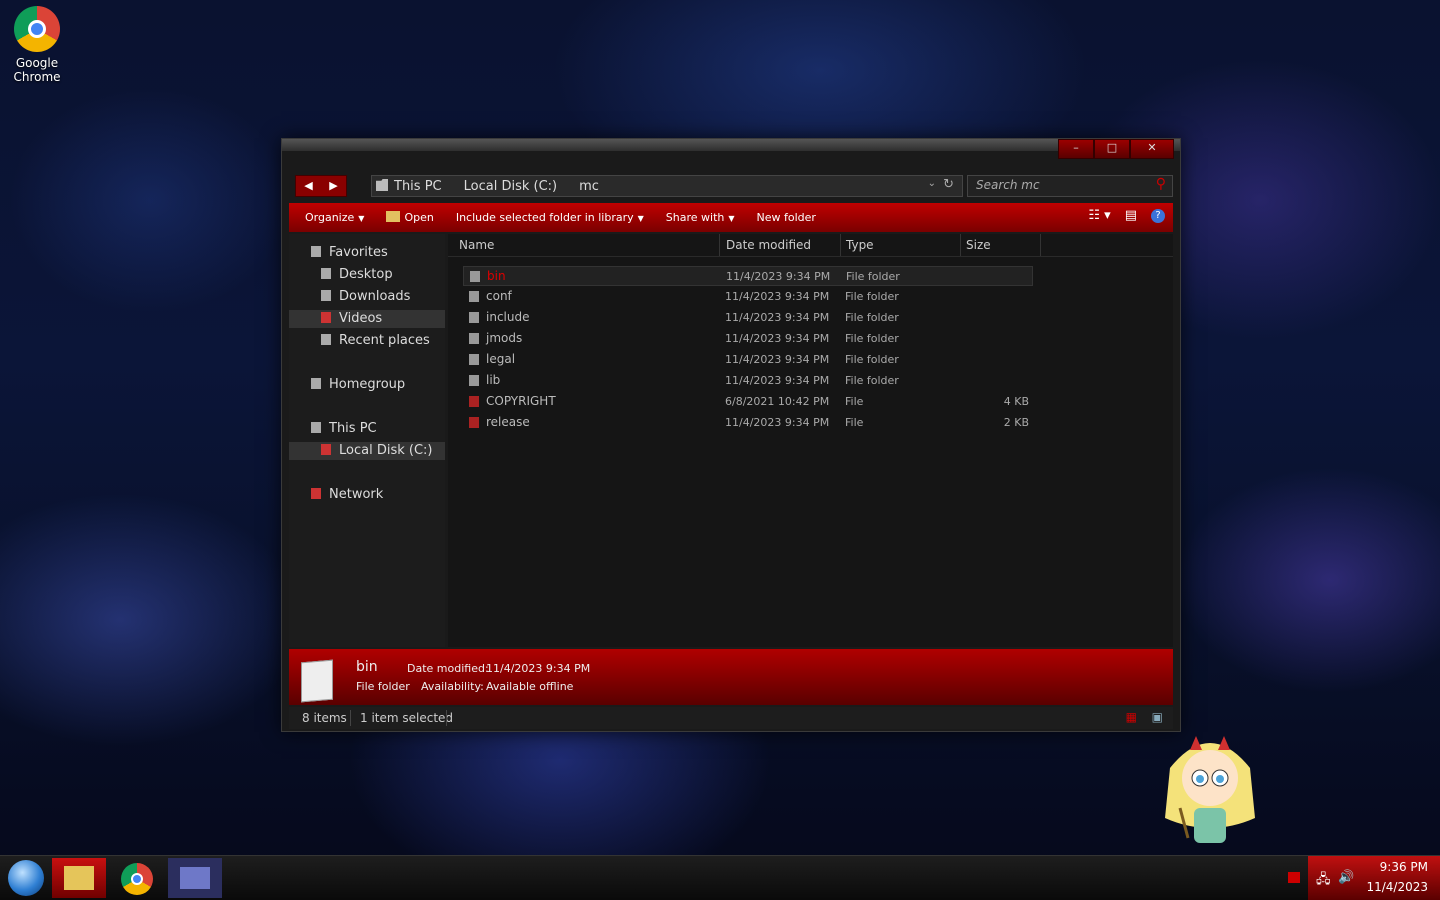 Image resolution: width=1440 pixels, height=900 pixels. Describe the element at coordinates (316, 251) in the screenshot. I see `star-icon` at that location.